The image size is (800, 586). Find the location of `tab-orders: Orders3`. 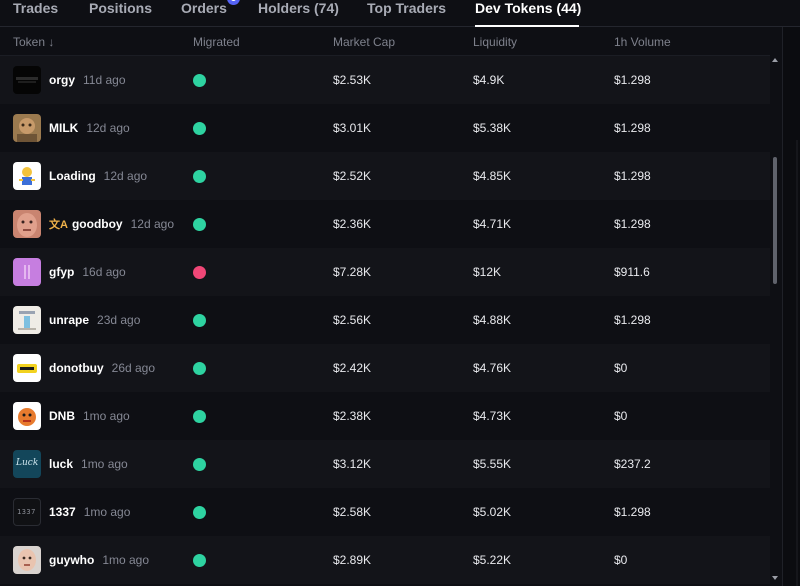

tab-orders: Orders3 is located at coordinates (210, 13).